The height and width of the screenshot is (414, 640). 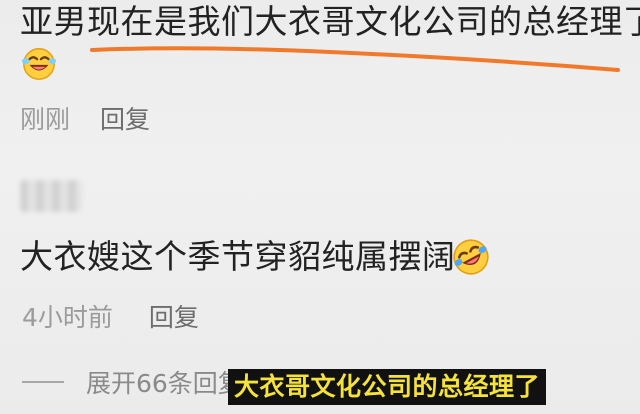 What do you see at coordinates (51, 196) in the screenshot?
I see `blurred-username` at bounding box center [51, 196].